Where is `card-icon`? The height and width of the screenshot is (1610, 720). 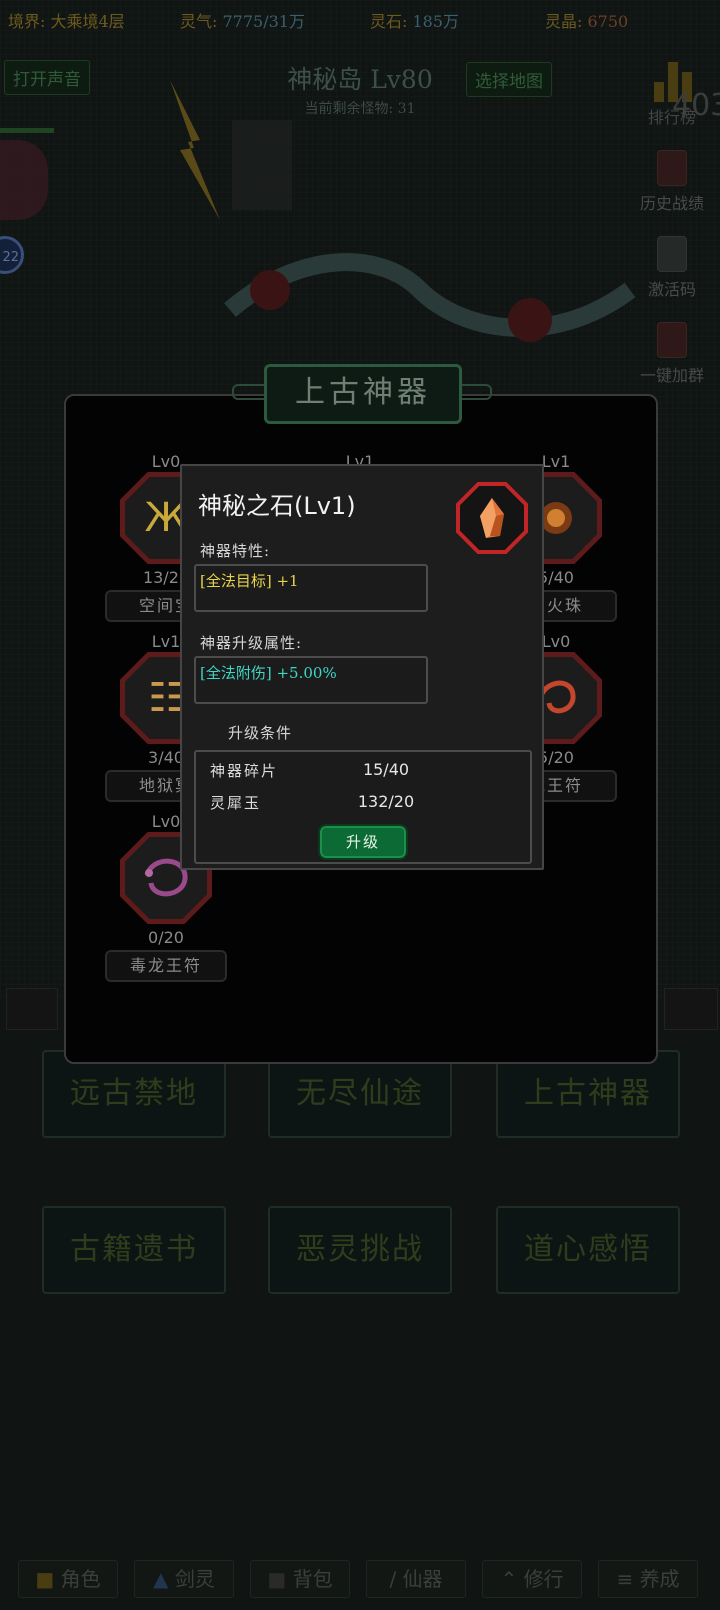 card-icon is located at coordinates (672, 254).